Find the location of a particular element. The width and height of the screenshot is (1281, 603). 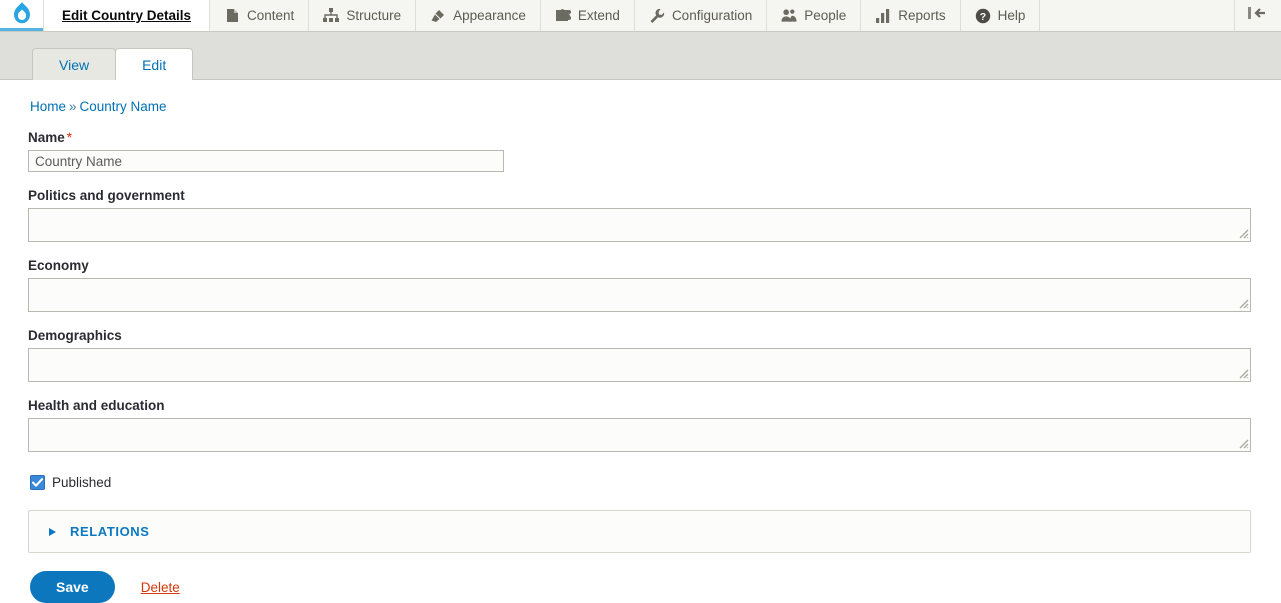

required-marker: * is located at coordinates (69, 137).